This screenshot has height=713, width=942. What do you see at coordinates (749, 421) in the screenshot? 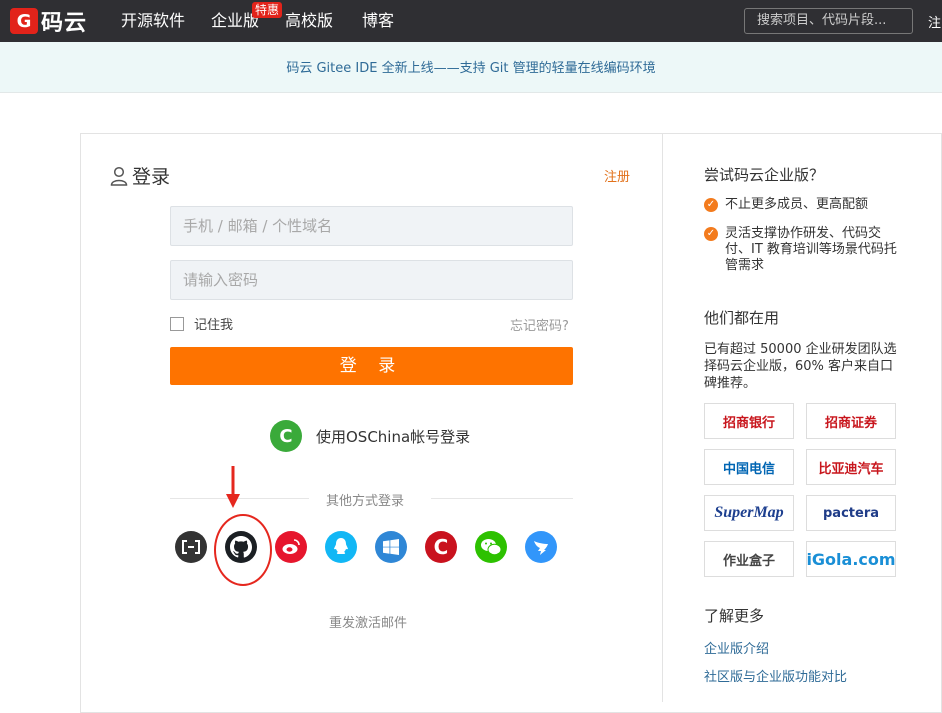
I see `customer-logo-cmb: 招商银行` at bounding box center [749, 421].